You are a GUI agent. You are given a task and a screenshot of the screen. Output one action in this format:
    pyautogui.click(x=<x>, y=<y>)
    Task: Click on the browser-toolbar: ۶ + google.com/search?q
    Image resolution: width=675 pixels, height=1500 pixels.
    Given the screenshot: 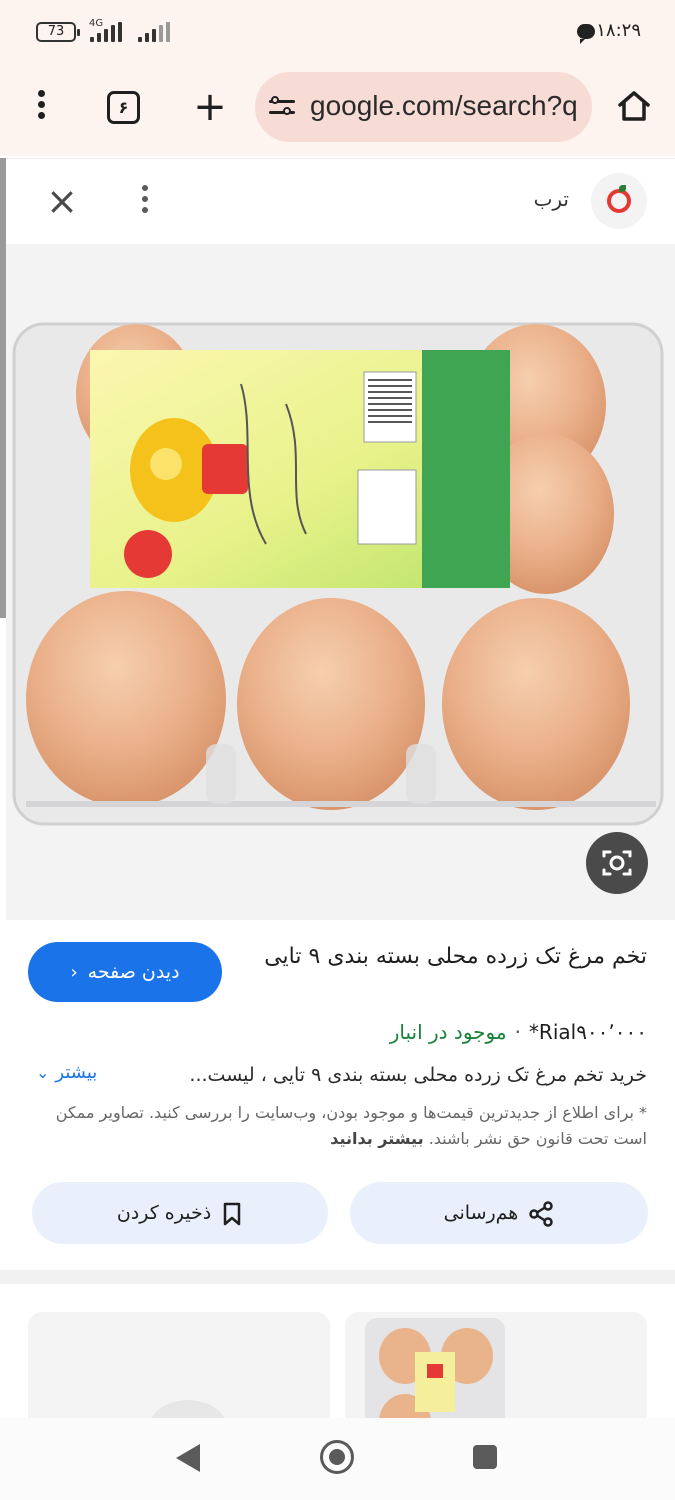 What is the action you would take?
    pyautogui.click(x=337, y=109)
    